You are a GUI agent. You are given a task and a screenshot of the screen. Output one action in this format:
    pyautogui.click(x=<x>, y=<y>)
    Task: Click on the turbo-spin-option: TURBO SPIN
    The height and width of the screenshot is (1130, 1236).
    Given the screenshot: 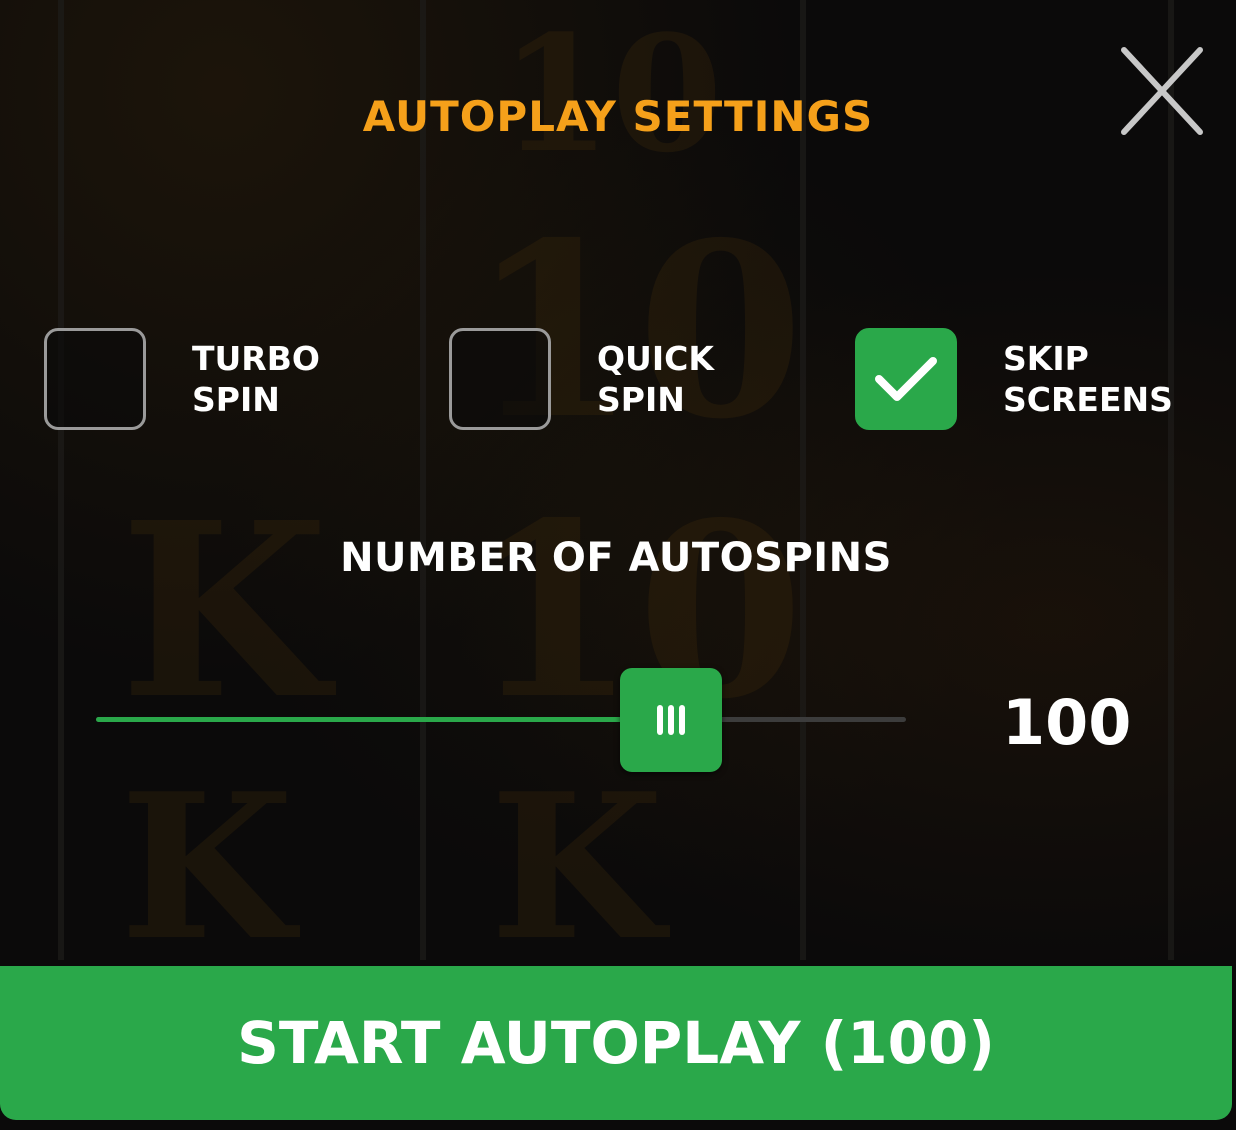 What is the action you would take?
    pyautogui.click(x=182, y=379)
    